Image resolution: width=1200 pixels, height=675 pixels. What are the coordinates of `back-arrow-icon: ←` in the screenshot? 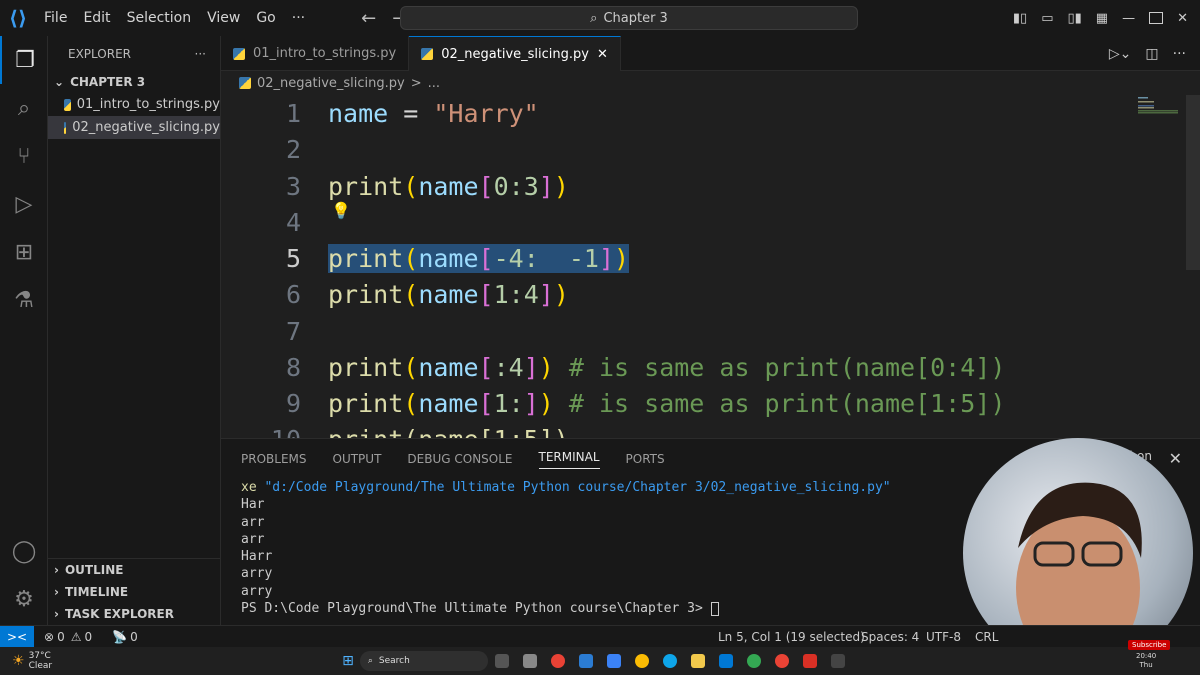 It's located at (368, 18).